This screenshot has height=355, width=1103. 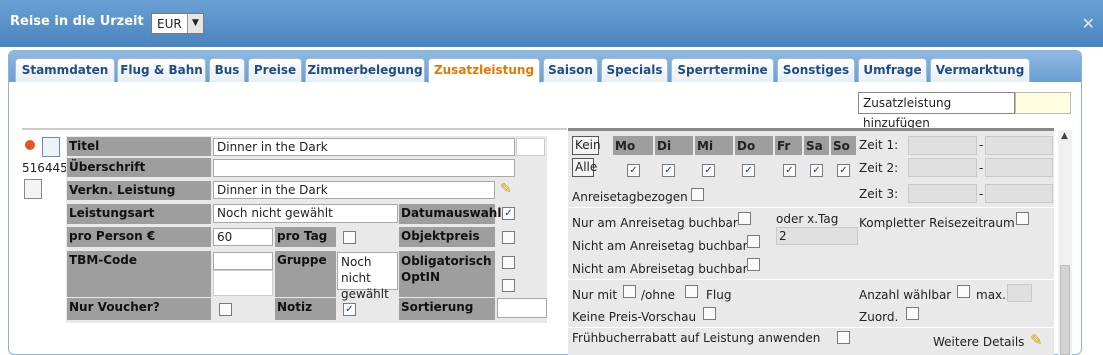 What do you see at coordinates (1088, 23) in the screenshot?
I see `close-icon: ✕` at bounding box center [1088, 23].